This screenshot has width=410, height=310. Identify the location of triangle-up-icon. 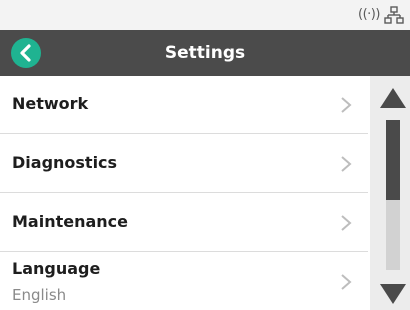
(393, 98).